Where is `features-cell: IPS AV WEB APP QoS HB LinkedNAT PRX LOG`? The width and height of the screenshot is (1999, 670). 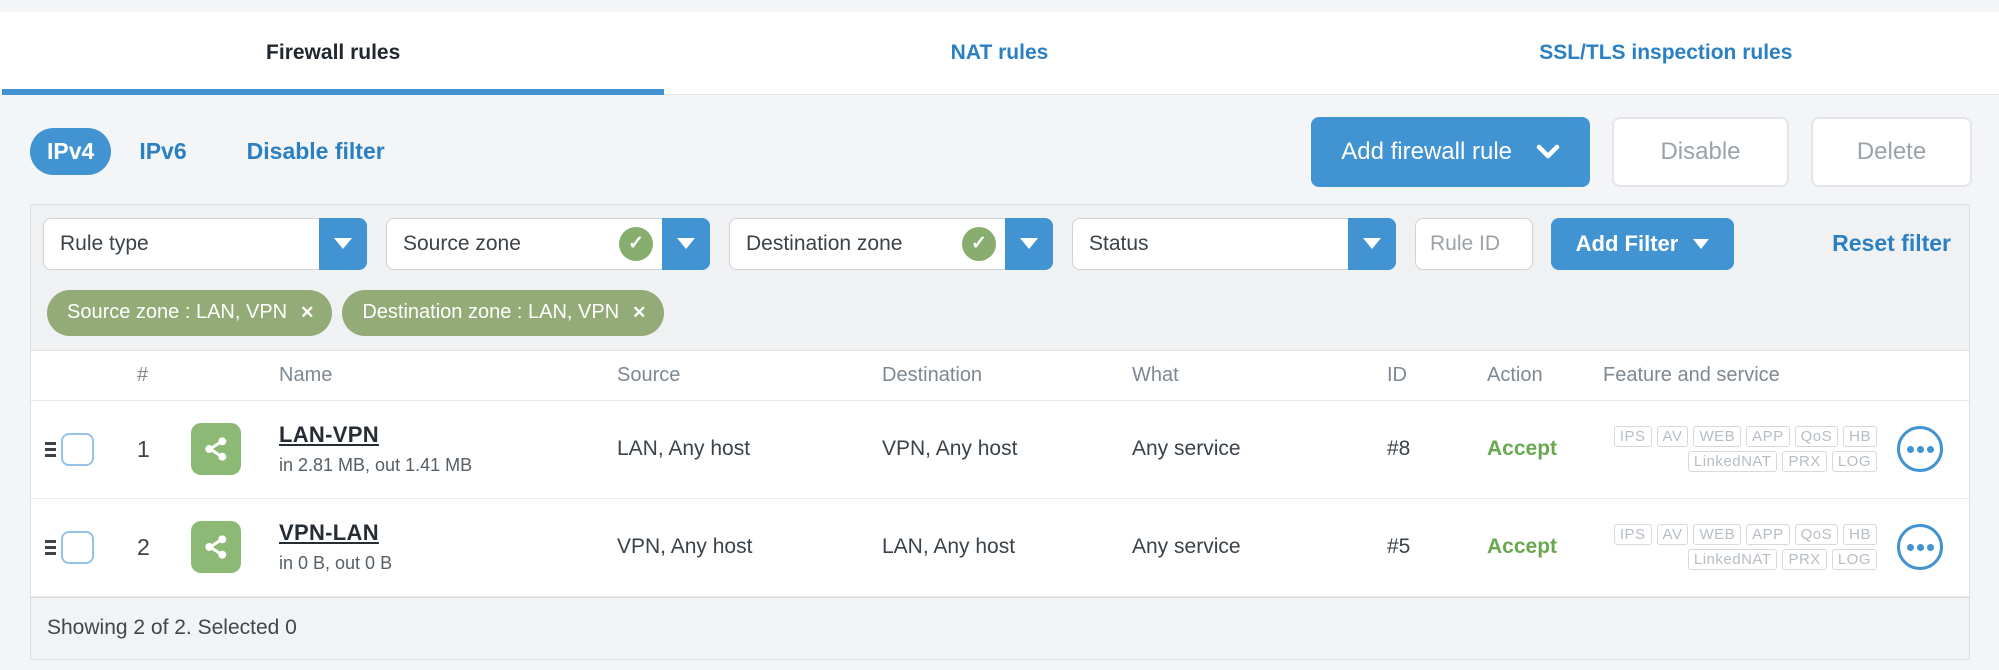 features-cell: IPS AV WEB APP QoS HB LinkedNAT PRX LOG is located at coordinates (1776, 547).